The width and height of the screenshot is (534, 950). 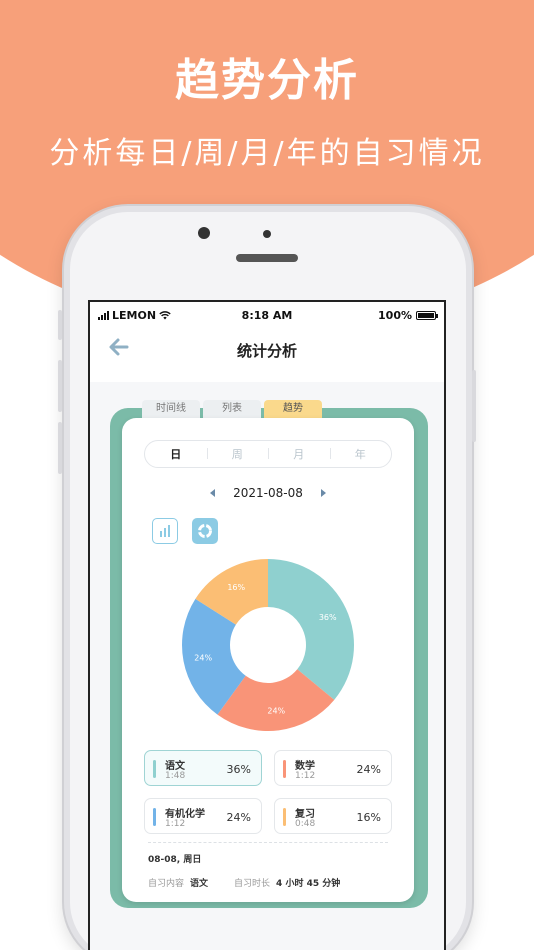 What do you see at coordinates (268, 842) in the screenshot?
I see `summary-divider` at bounding box center [268, 842].